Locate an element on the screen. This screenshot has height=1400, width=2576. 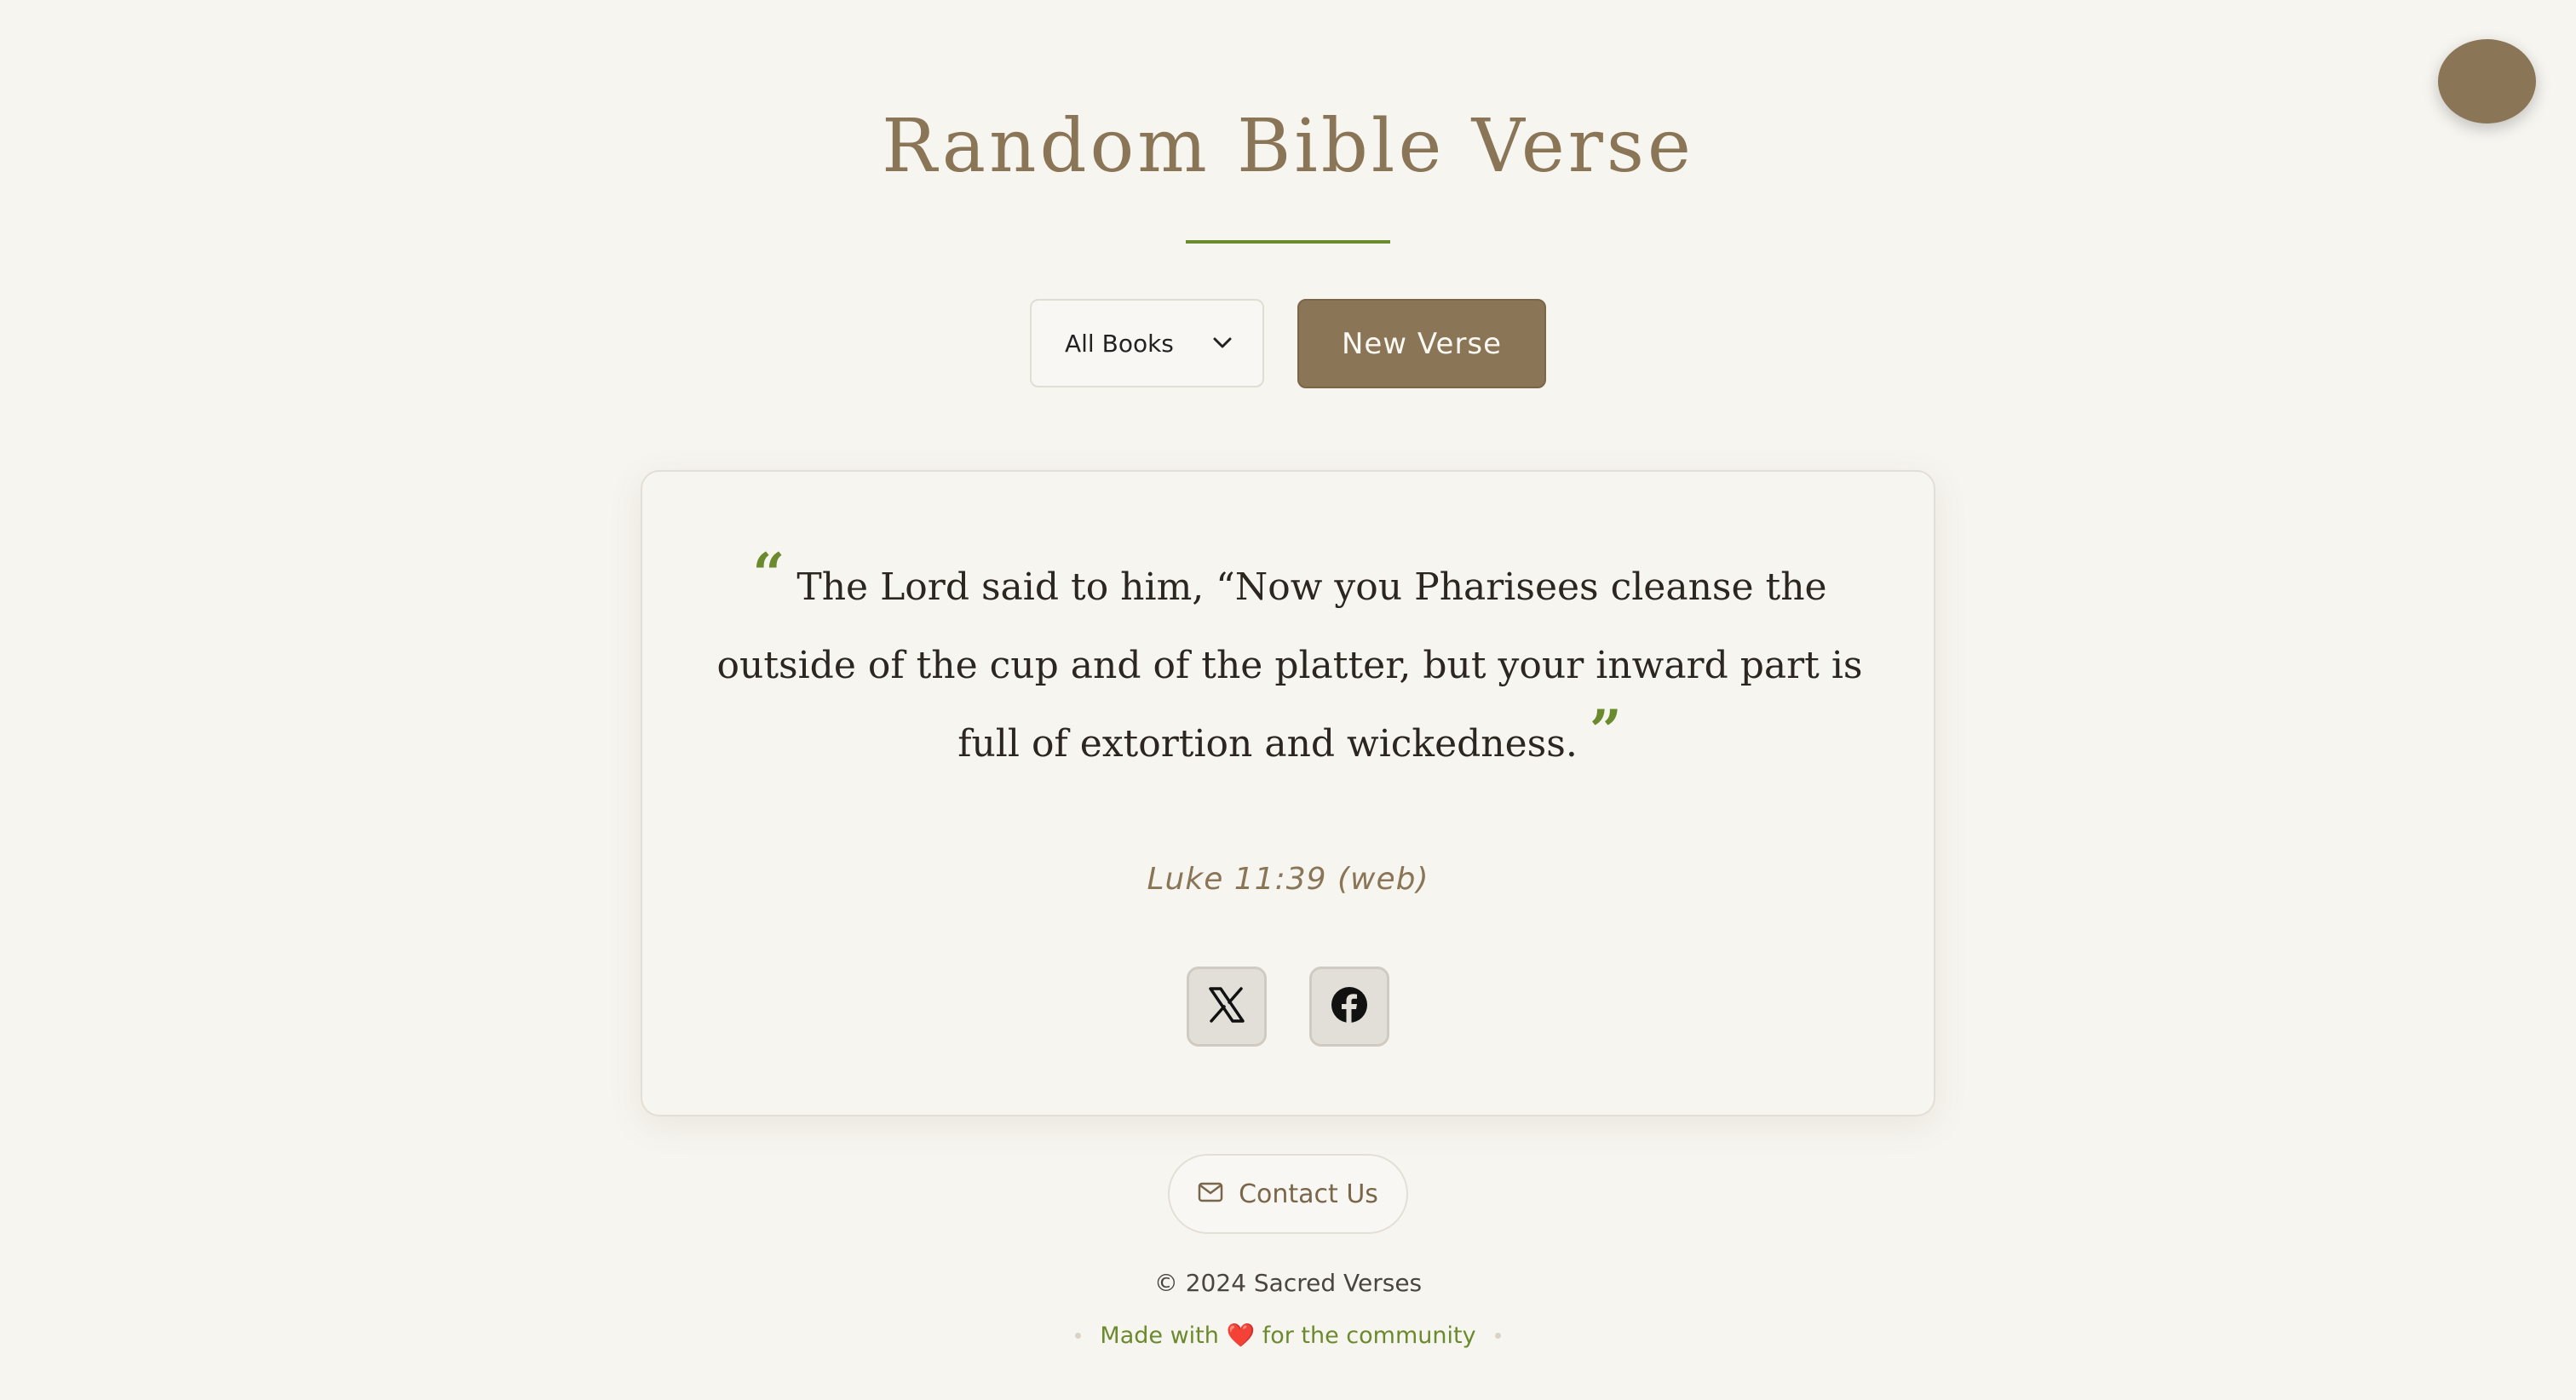
verse-reference: Luke 11:39 (web) is located at coordinates (1288, 879).